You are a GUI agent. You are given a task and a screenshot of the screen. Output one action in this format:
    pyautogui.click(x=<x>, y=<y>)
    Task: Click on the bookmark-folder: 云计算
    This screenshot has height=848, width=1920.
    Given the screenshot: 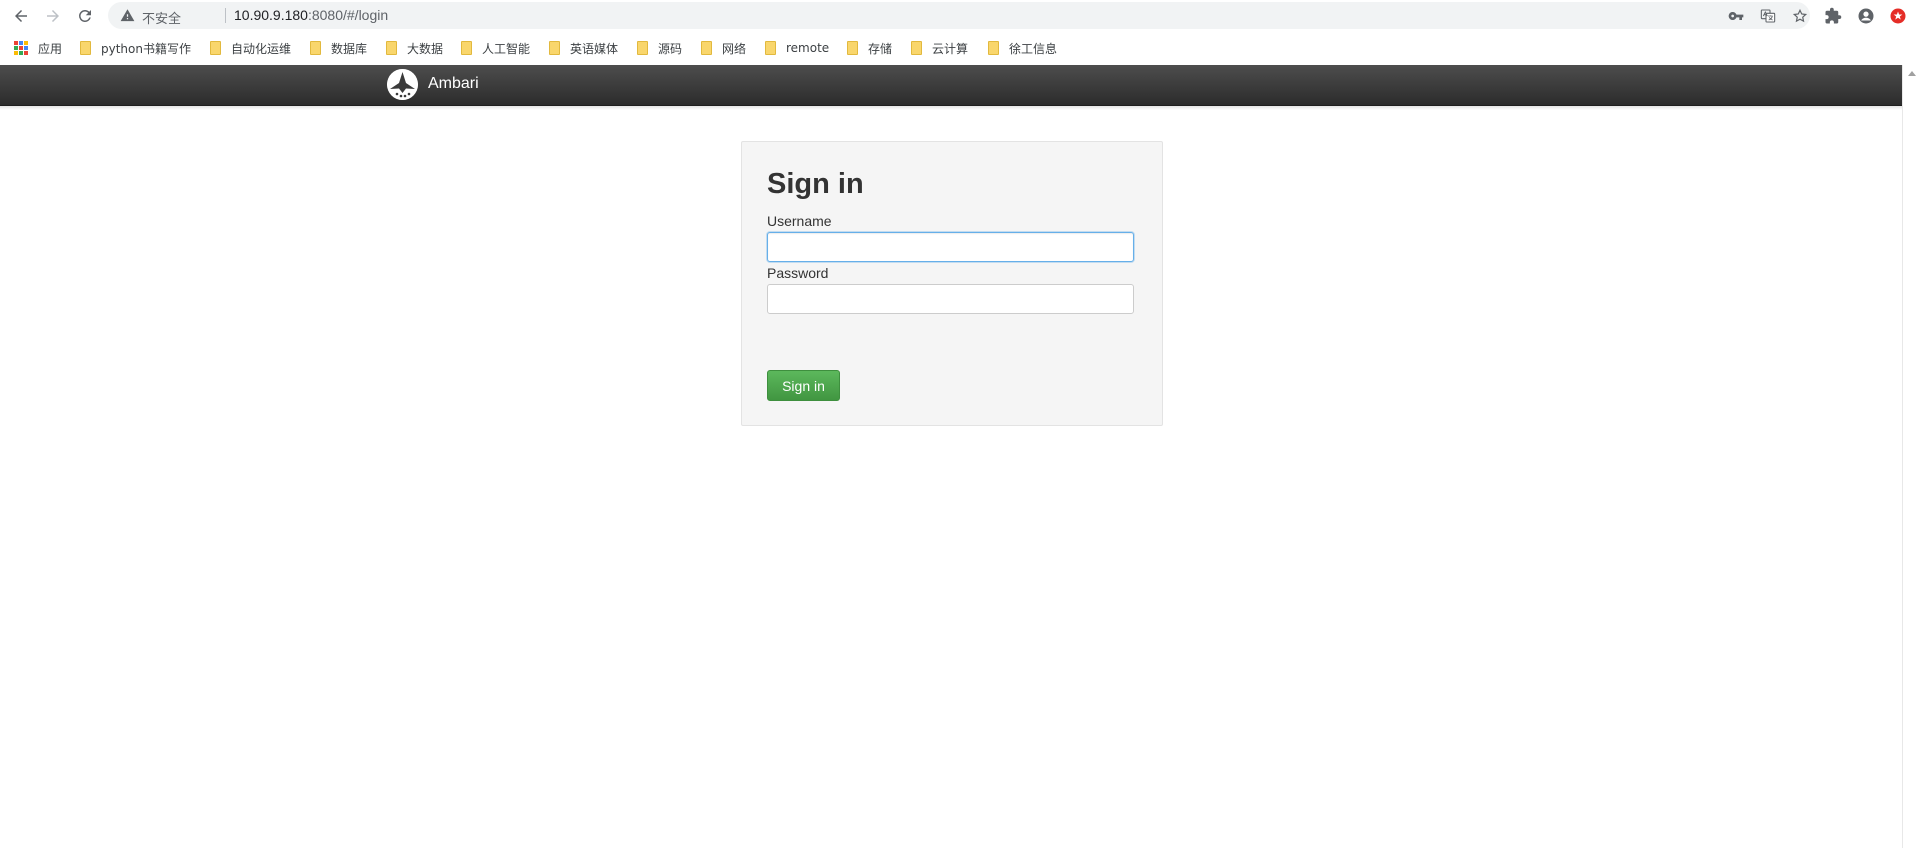 What is the action you would take?
    pyautogui.click(x=939, y=48)
    